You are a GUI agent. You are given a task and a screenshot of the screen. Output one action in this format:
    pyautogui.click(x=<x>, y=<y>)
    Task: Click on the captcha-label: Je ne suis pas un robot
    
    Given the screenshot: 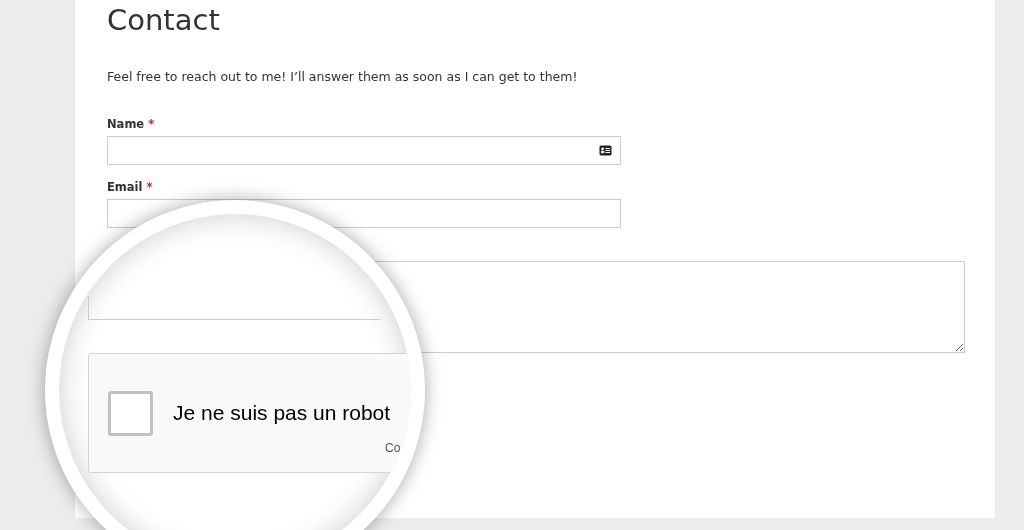 What is the action you would take?
    pyautogui.click(x=282, y=413)
    